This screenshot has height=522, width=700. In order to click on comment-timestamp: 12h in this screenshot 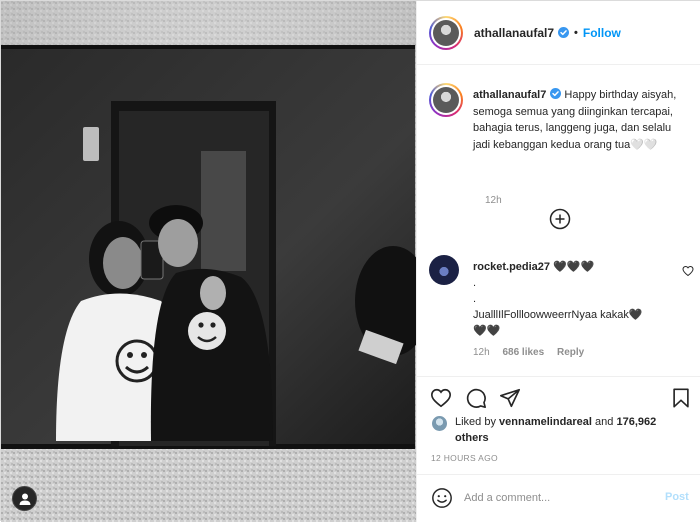, I will do `click(481, 352)`.